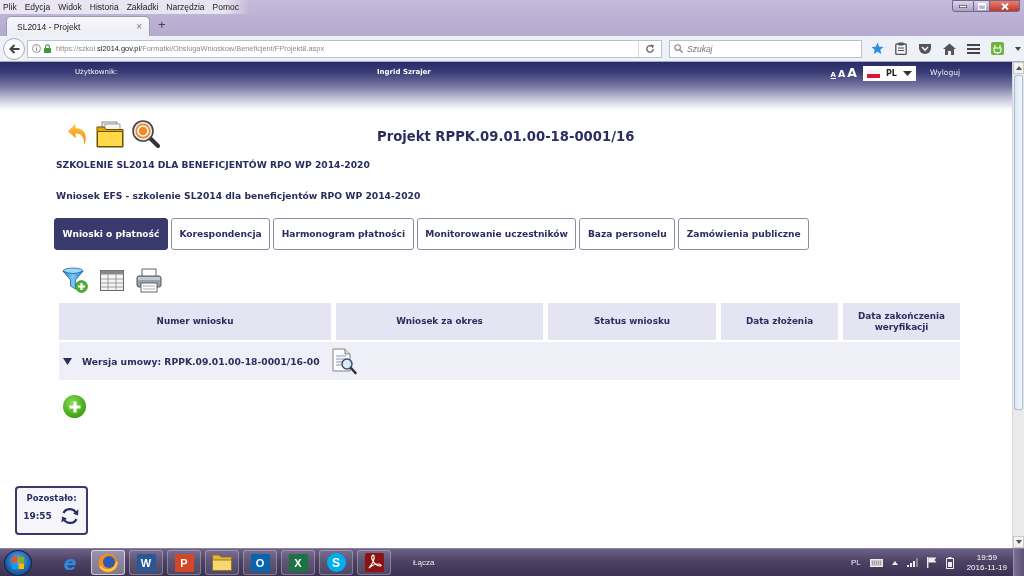 Image resolution: width=1024 pixels, height=576 pixels. I want to click on close-icon, so click(1004, 6).